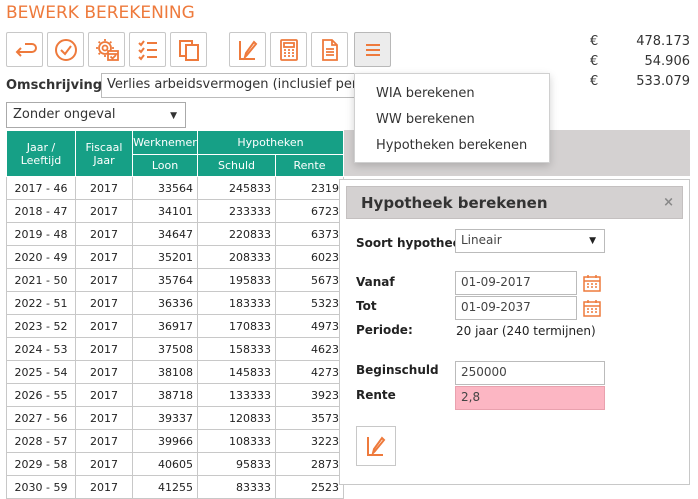 The height and width of the screenshot is (499, 698). Describe the element at coordinates (165, 211) in the screenshot. I see `cell-loon: 34101` at that location.